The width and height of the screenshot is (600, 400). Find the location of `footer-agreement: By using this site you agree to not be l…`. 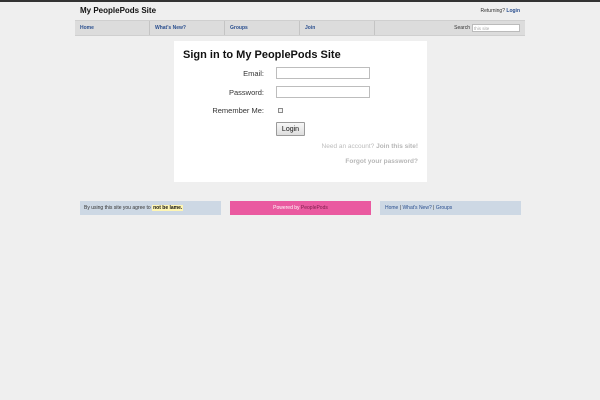

footer-agreement: By using this site you agree to not be l… is located at coordinates (150, 208).